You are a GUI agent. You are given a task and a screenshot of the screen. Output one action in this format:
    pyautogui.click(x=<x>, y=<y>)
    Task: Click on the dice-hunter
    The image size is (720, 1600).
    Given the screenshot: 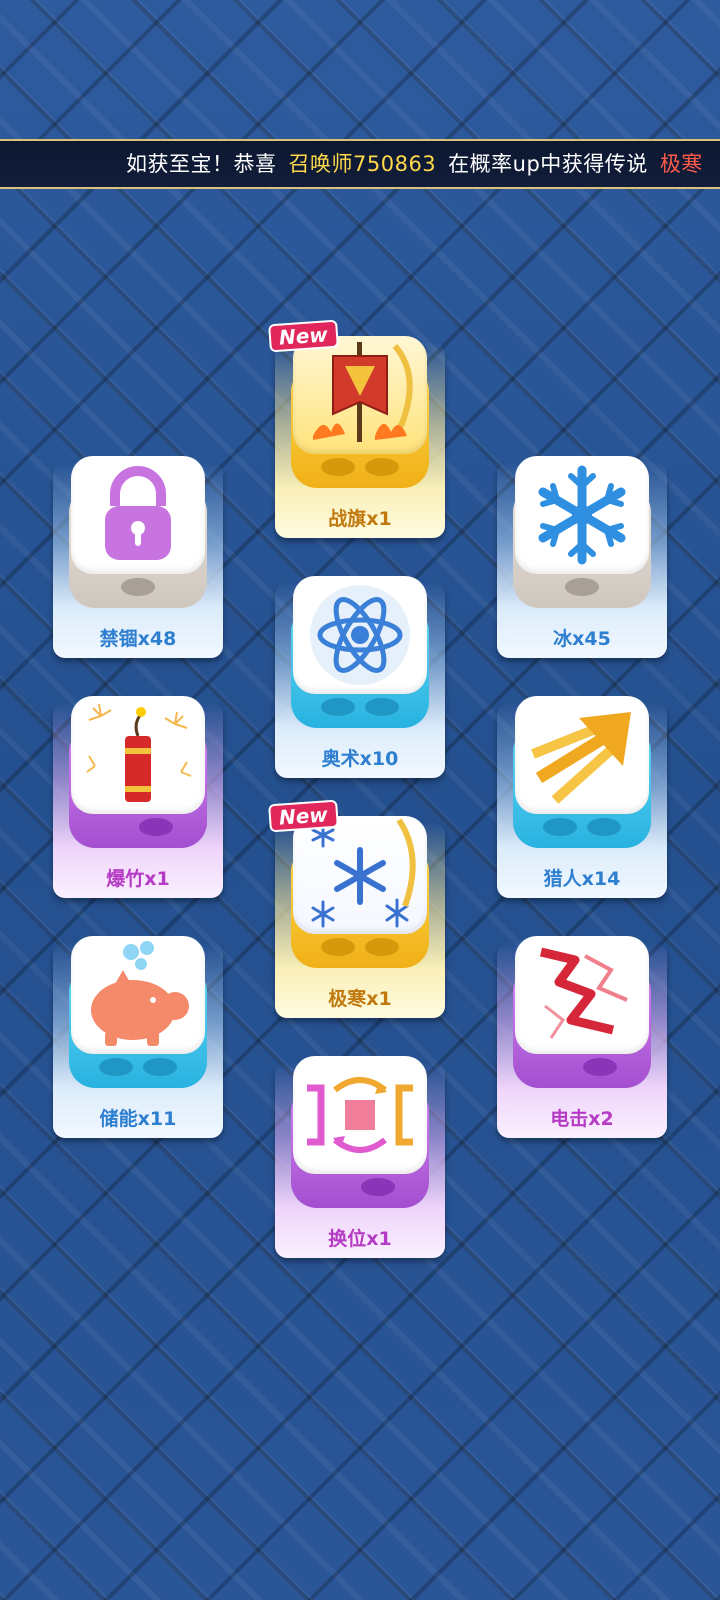 What is the action you would take?
    pyautogui.click(x=582, y=772)
    